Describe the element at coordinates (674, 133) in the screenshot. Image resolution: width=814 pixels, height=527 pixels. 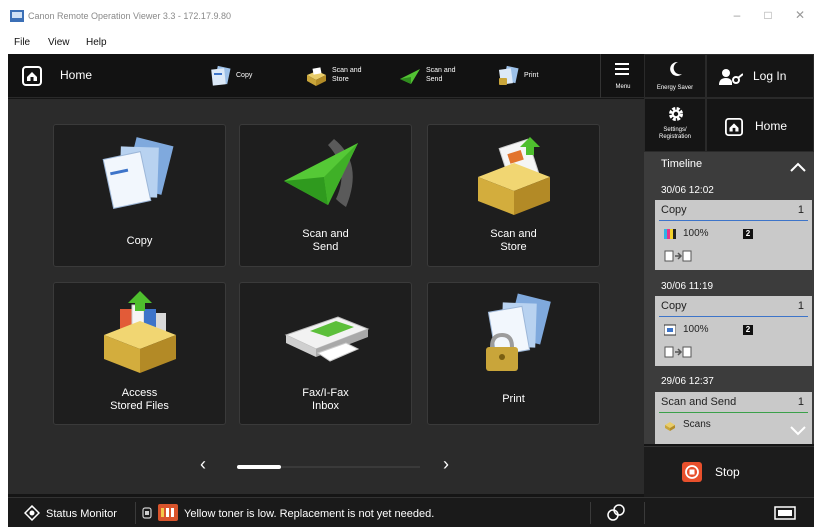
I see `settings-registration-label: Settings/ Registration` at that location.